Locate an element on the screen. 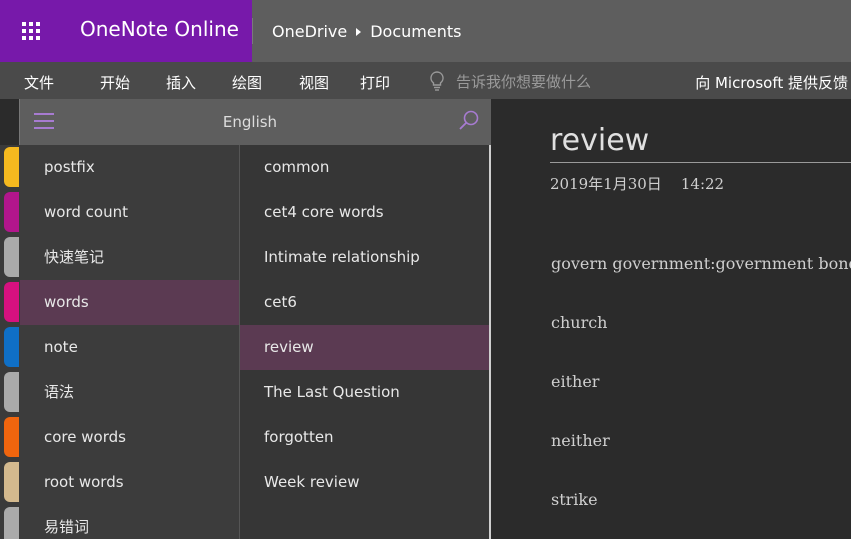 The height and width of the screenshot is (539, 851). breadcrumb-documents: Documents is located at coordinates (415, 31).